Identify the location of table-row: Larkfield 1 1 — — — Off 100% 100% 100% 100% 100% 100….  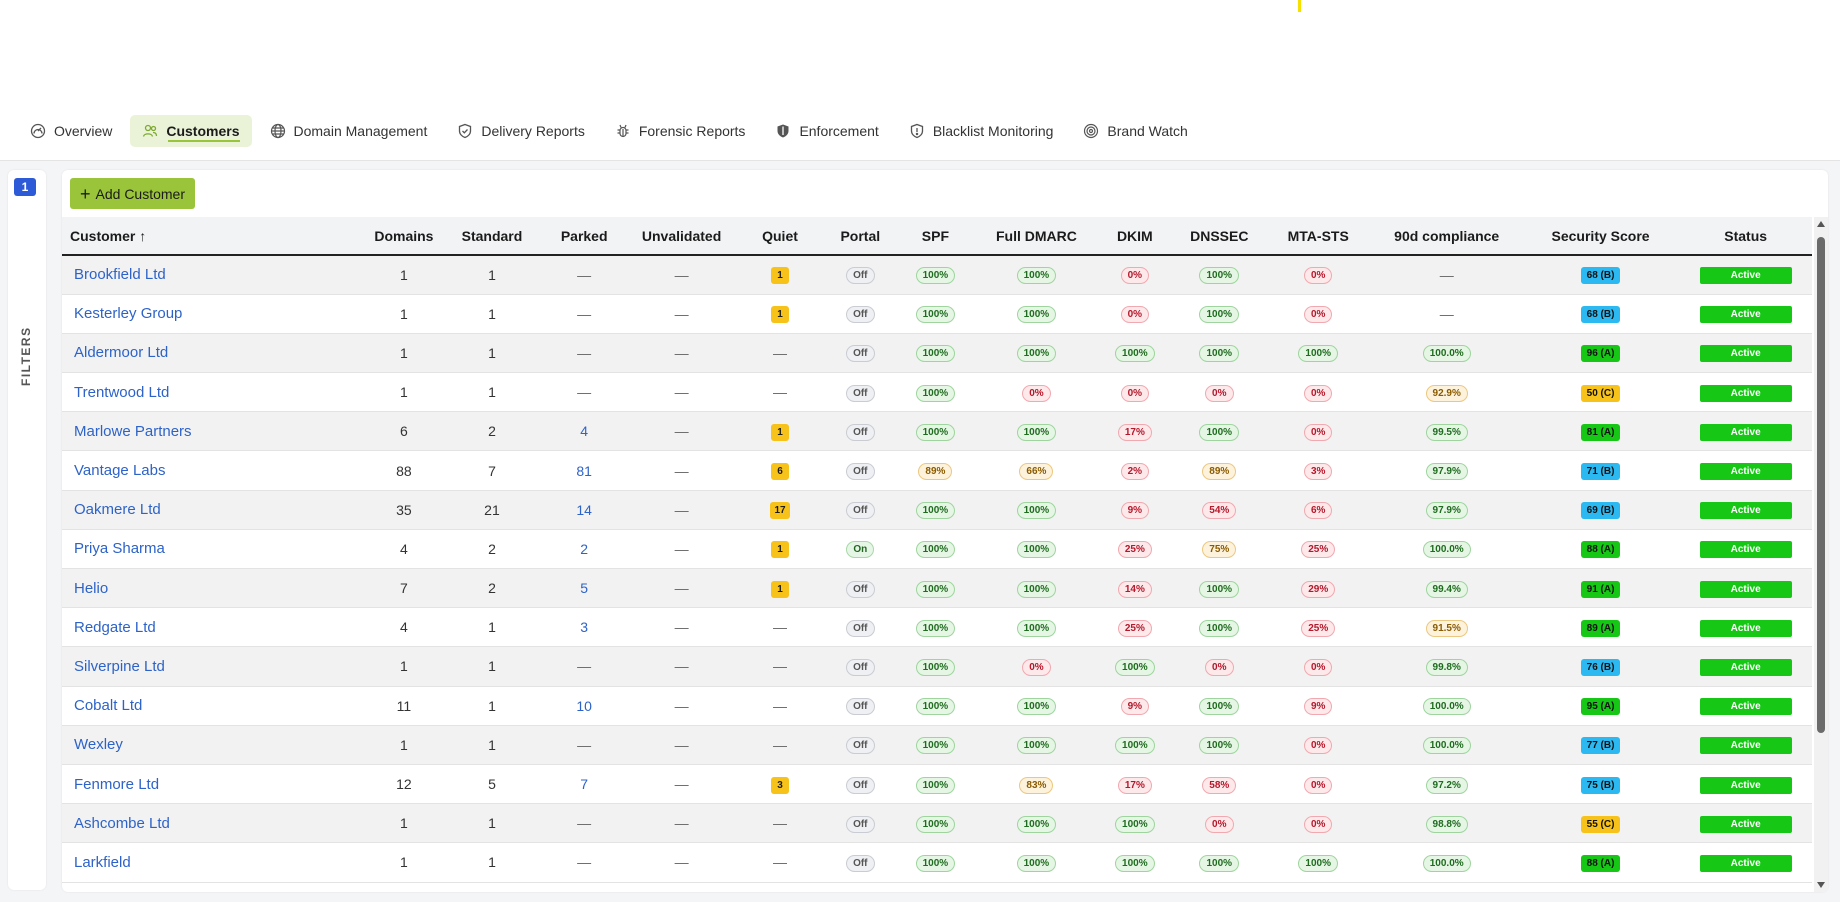
(937, 862).